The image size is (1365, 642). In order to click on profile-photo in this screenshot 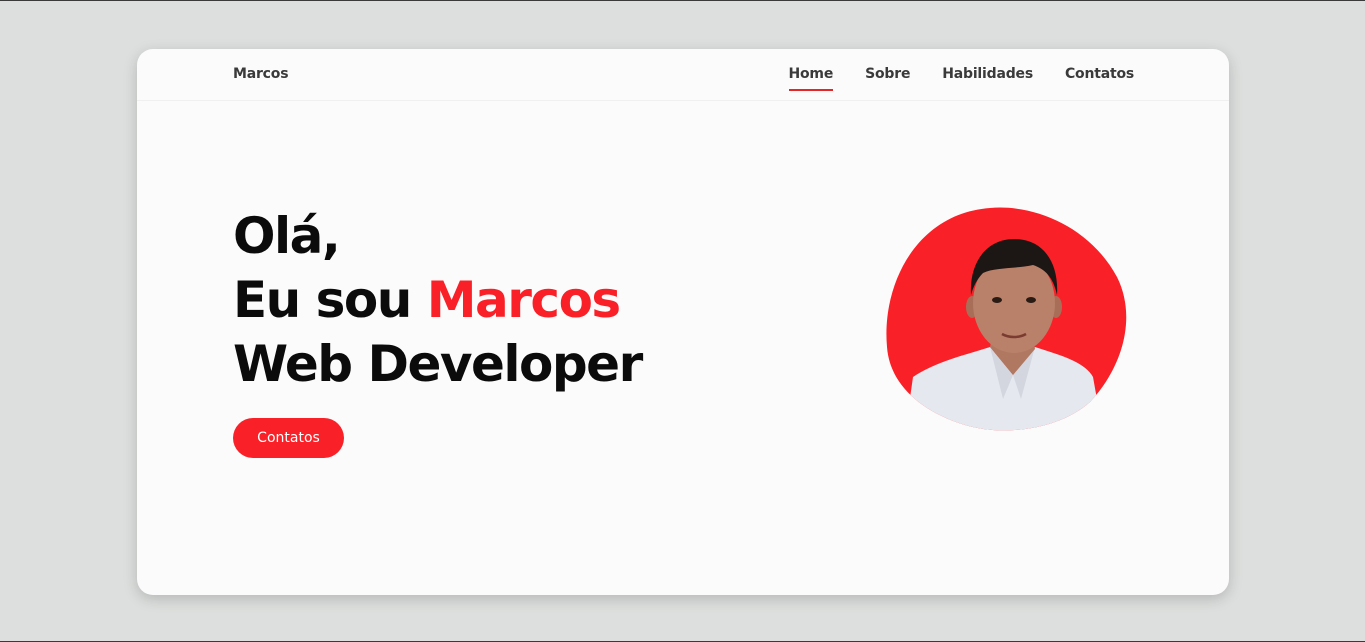, I will do `click(1007, 320)`.